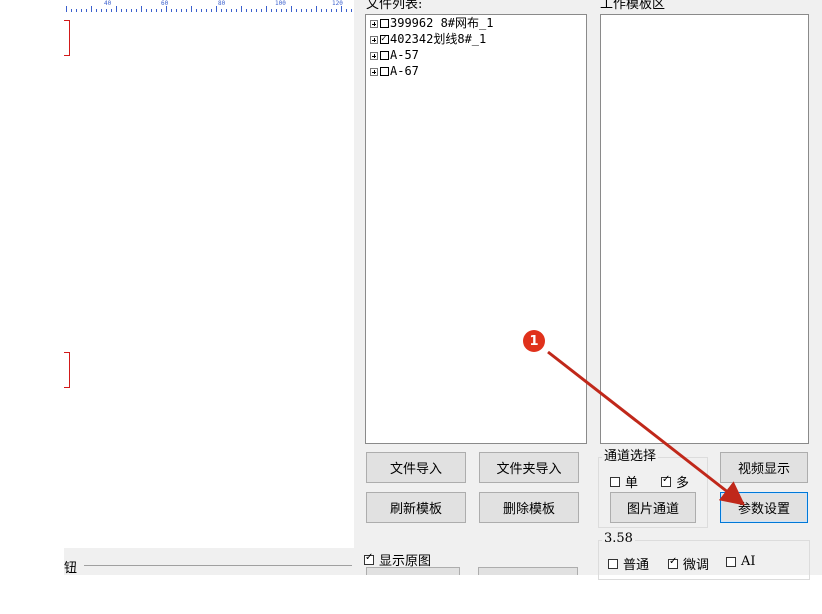 The height and width of the screenshot is (614, 822). What do you see at coordinates (428, 39) in the screenshot?
I see `tree-item: 402342划线8#_1` at bounding box center [428, 39].